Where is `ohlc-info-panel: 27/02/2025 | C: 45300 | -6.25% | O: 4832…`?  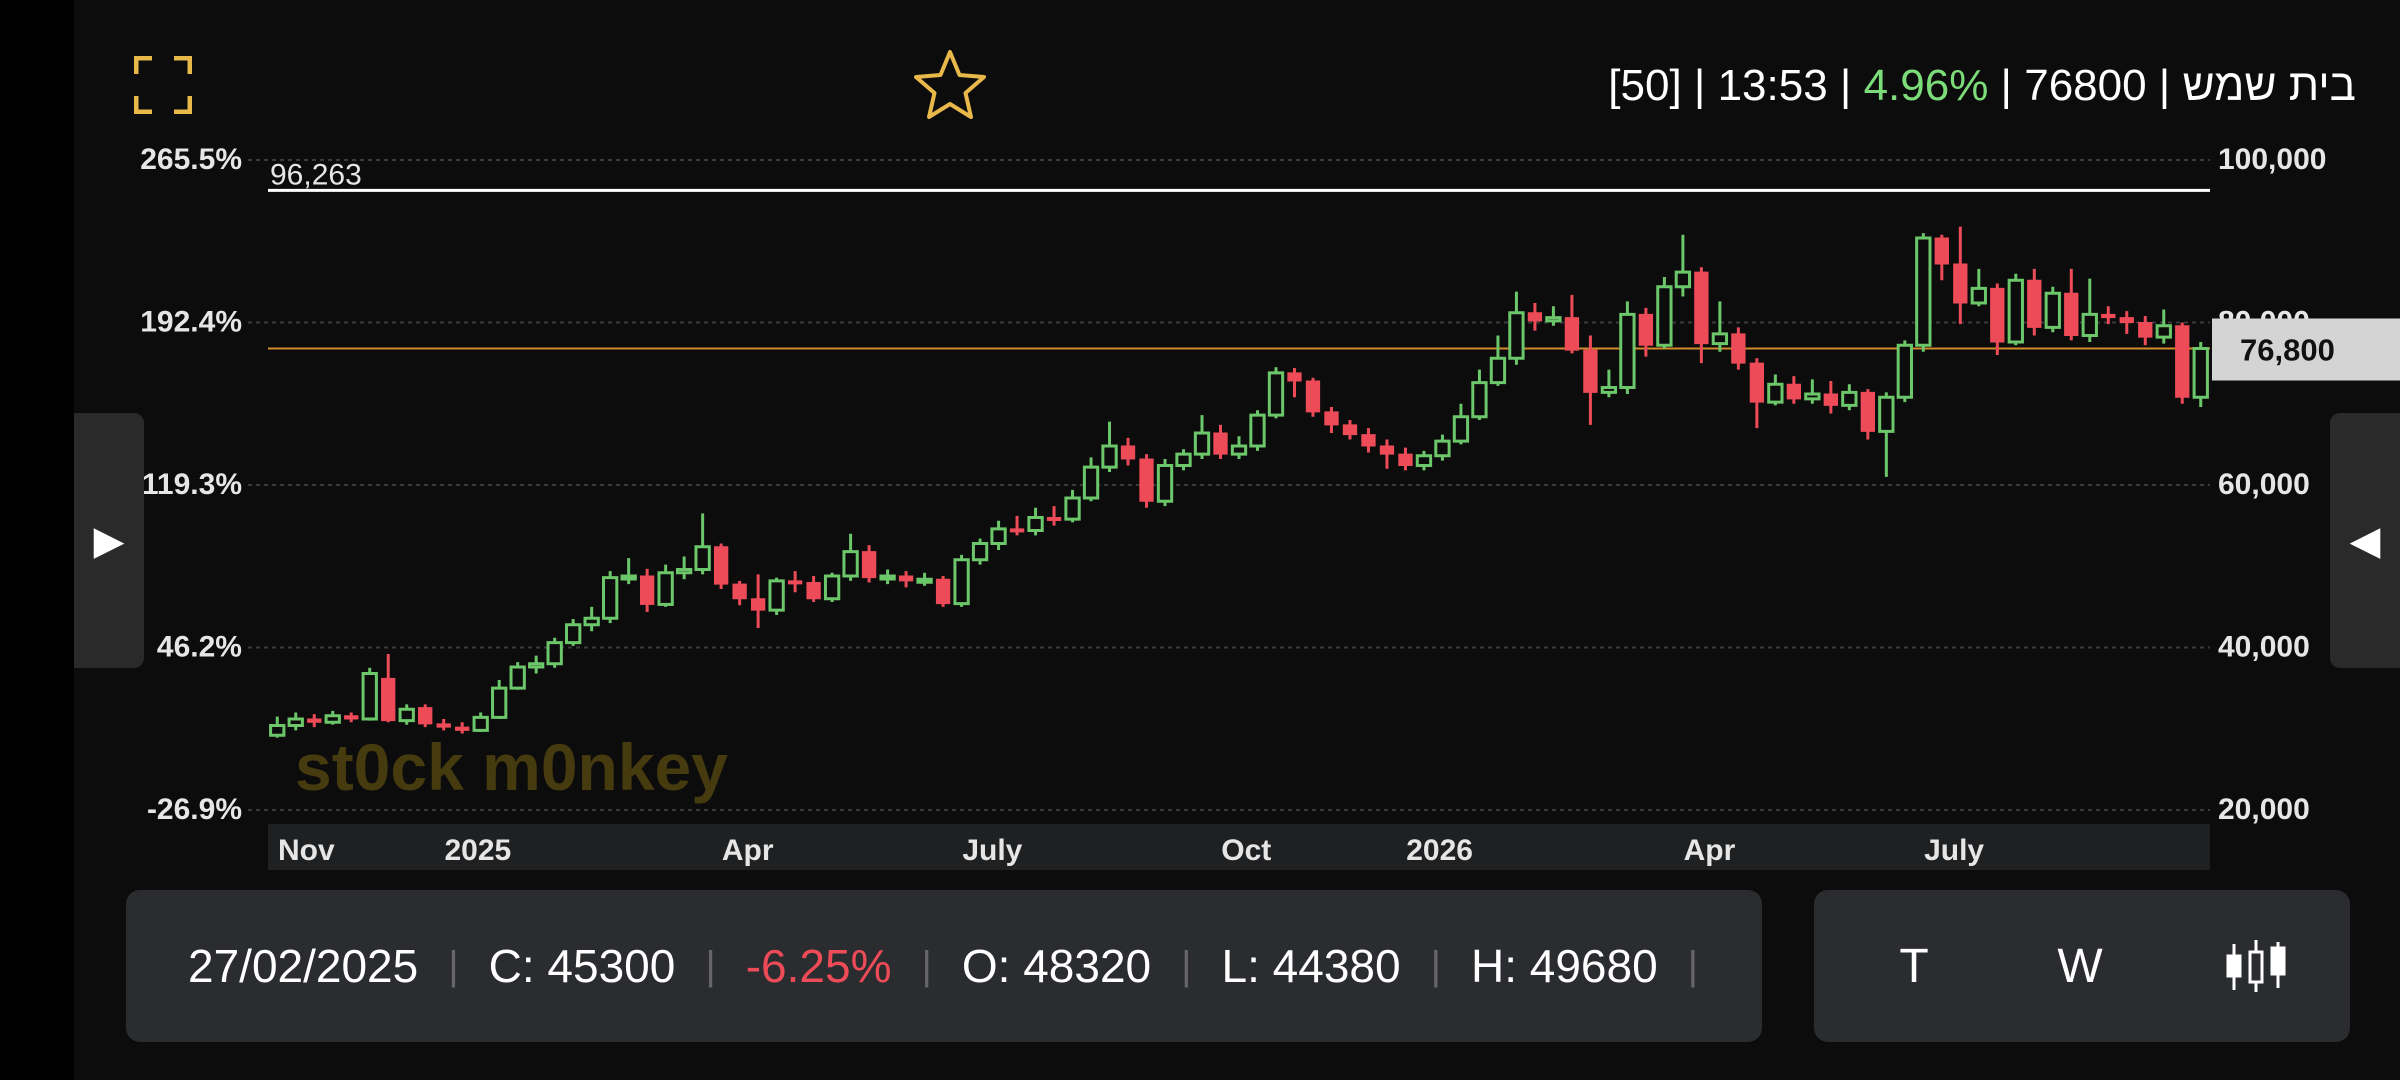
ohlc-info-panel: 27/02/2025 | C: 45300 | -6.25% | O: 4832… is located at coordinates (944, 966).